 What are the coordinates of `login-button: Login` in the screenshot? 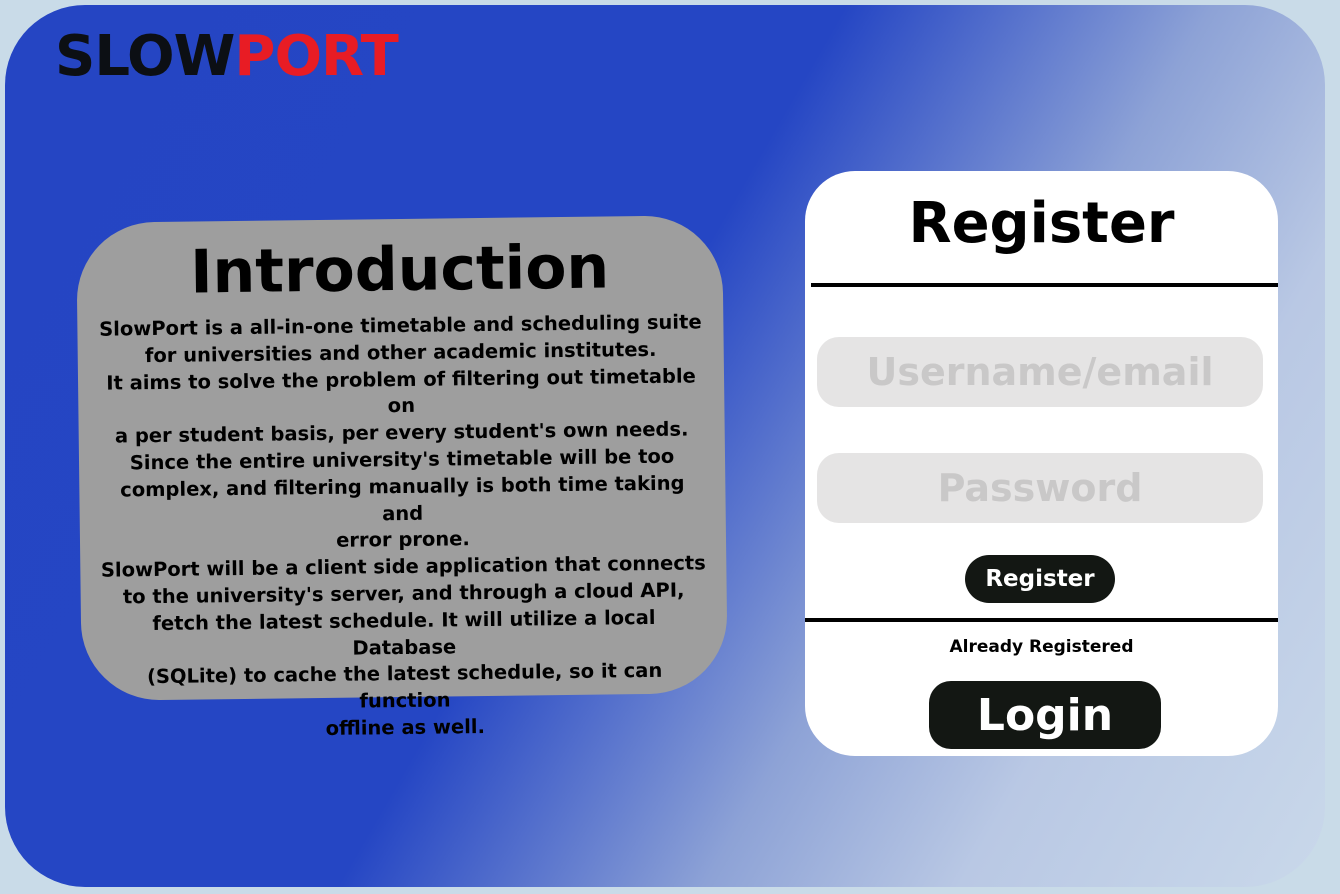 It's located at (1045, 715).